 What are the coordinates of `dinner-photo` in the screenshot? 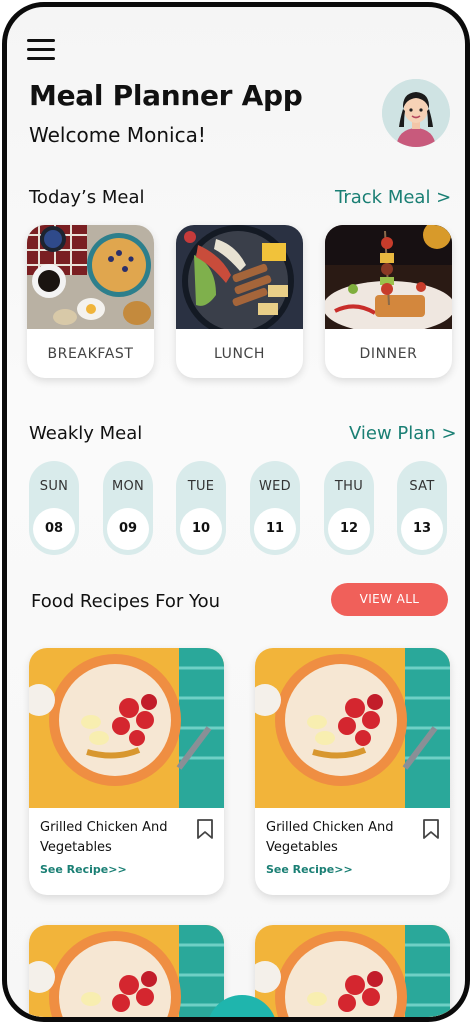 It's located at (388, 277).